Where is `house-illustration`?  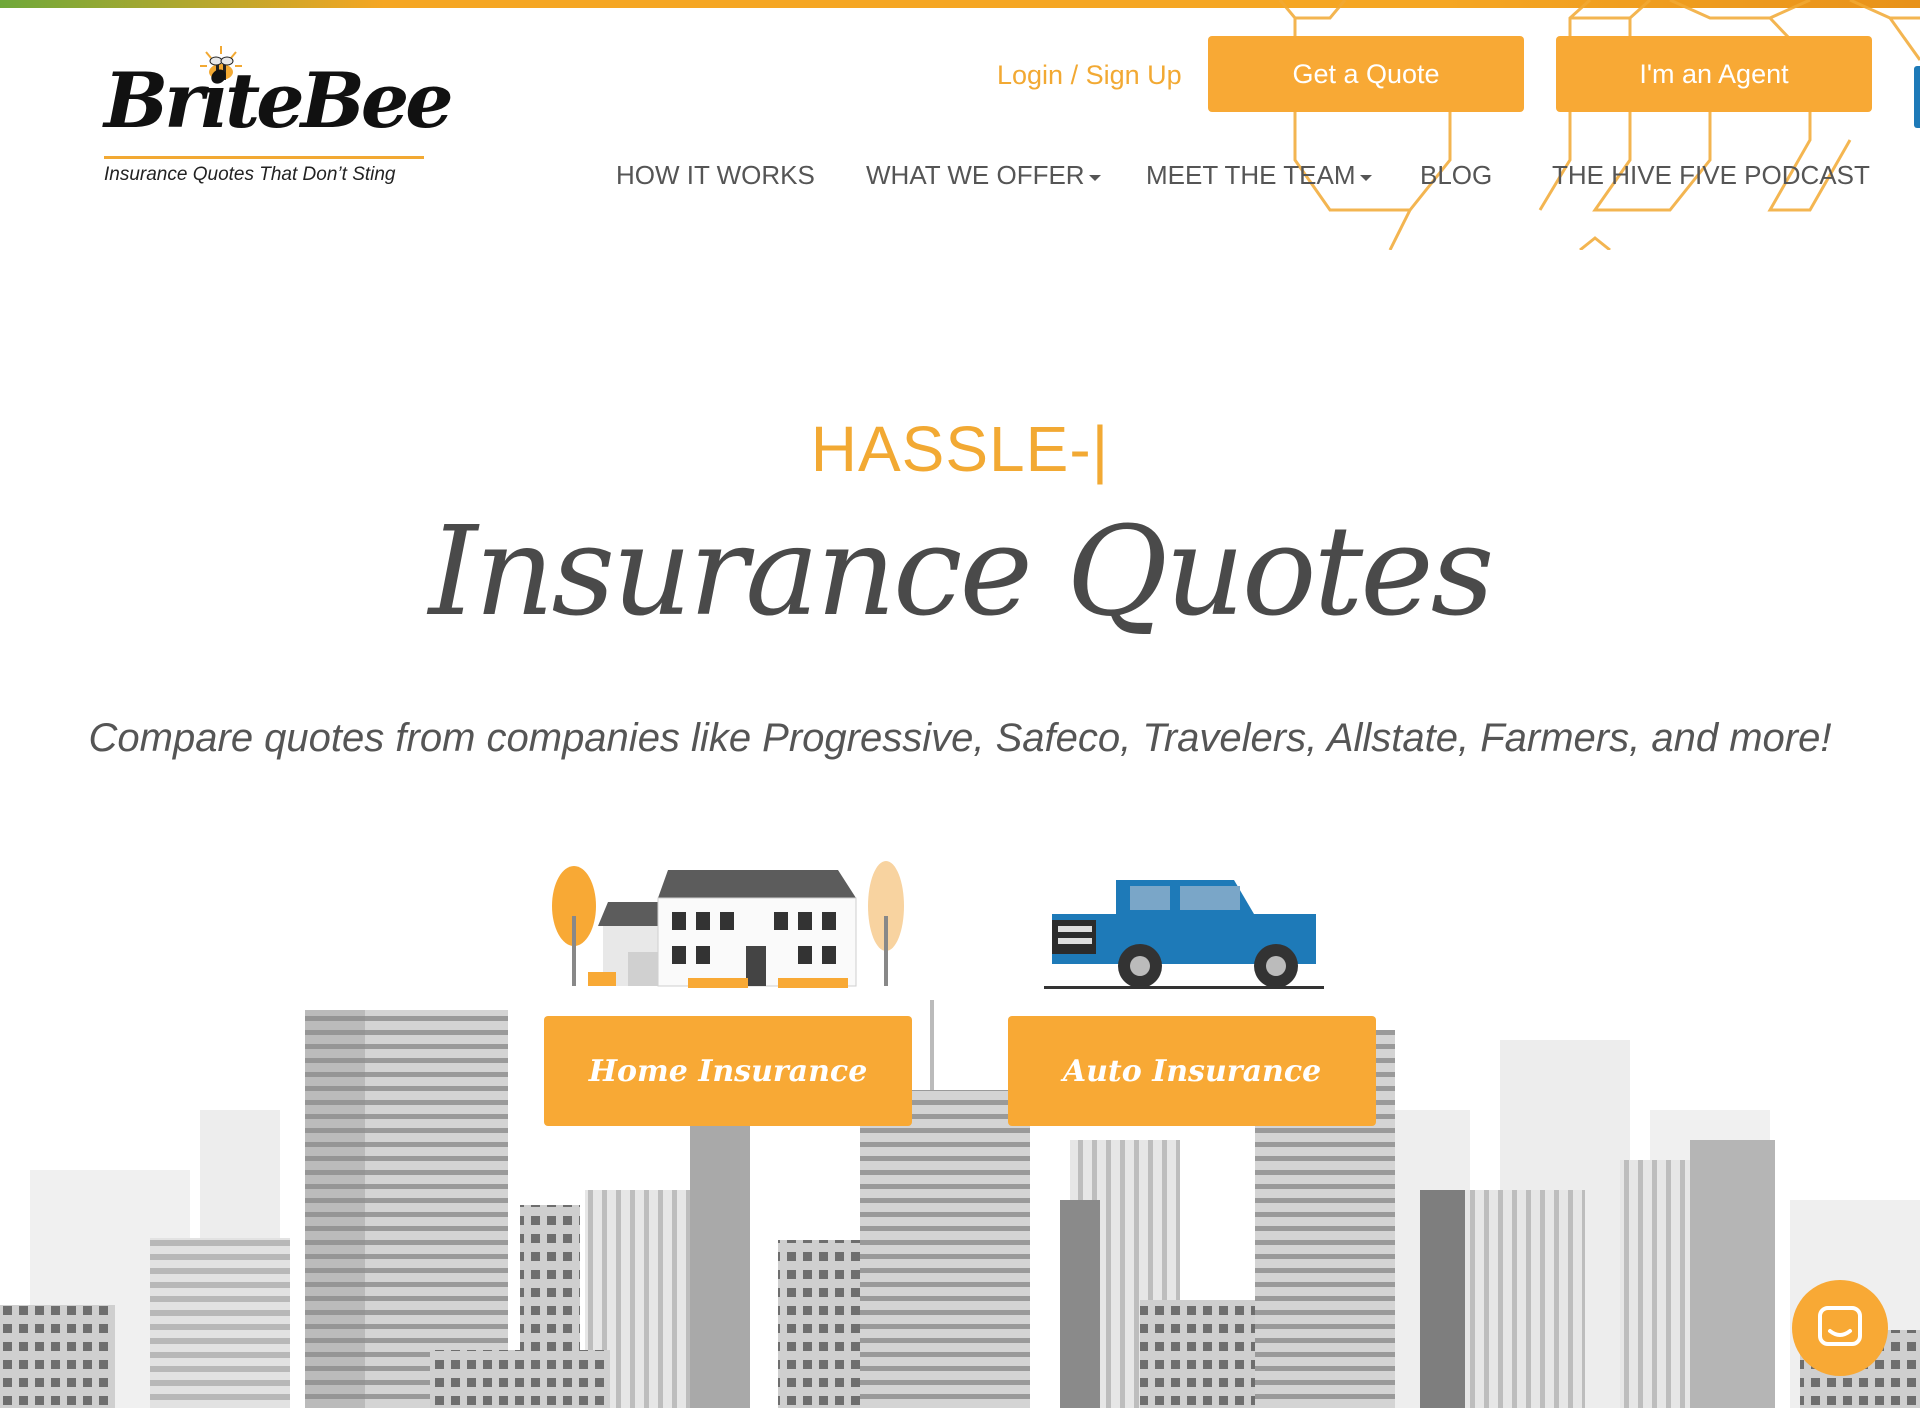
house-illustration is located at coordinates (728, 924).